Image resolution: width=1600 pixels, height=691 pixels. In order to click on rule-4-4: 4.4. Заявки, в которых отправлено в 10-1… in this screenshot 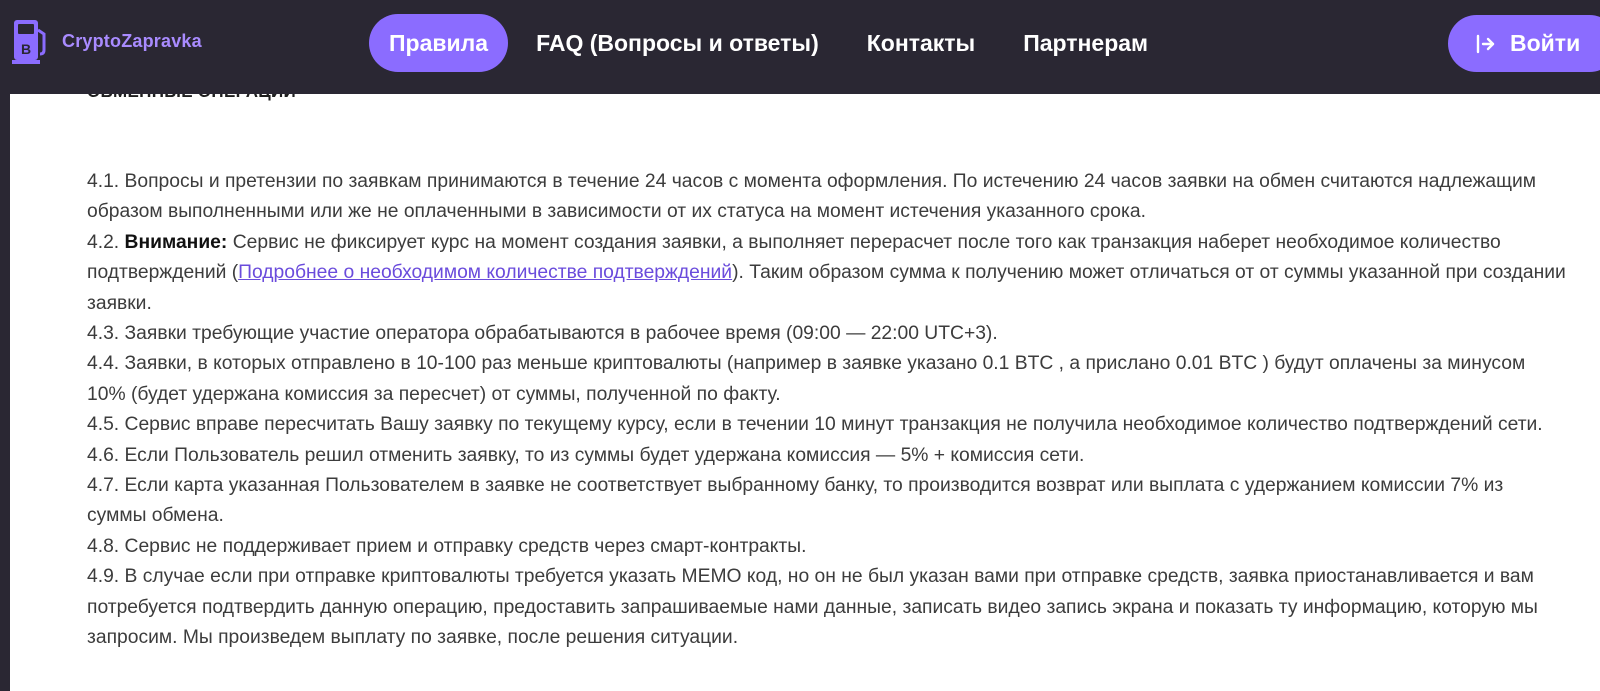, I will do `click(806, 379)`.